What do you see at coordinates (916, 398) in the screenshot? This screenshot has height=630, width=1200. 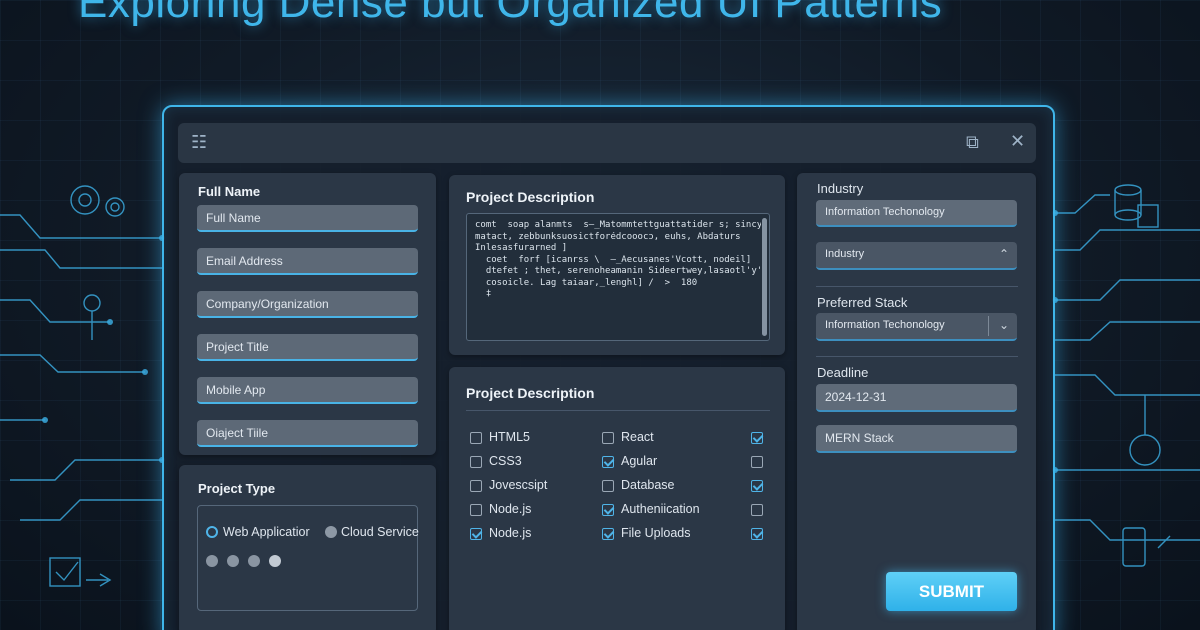 I see `deadline-field: 2024-12-31` at bounding box center [916, 398].